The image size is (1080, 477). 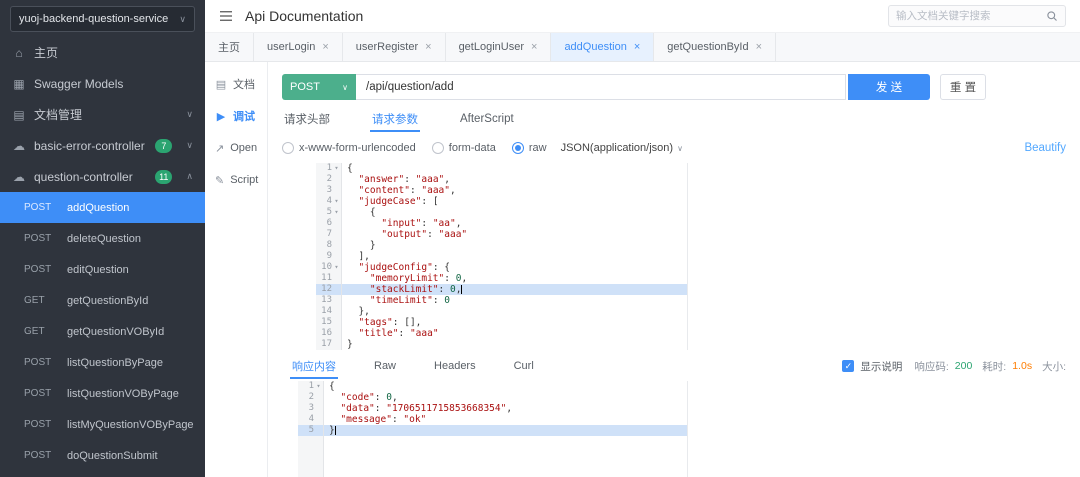 What do you see at coordinates (102, 269) in the screenshot?
I see `sidebar-endpoint-editQuestion: POST editQuestion` at bounding box center [102, 269].